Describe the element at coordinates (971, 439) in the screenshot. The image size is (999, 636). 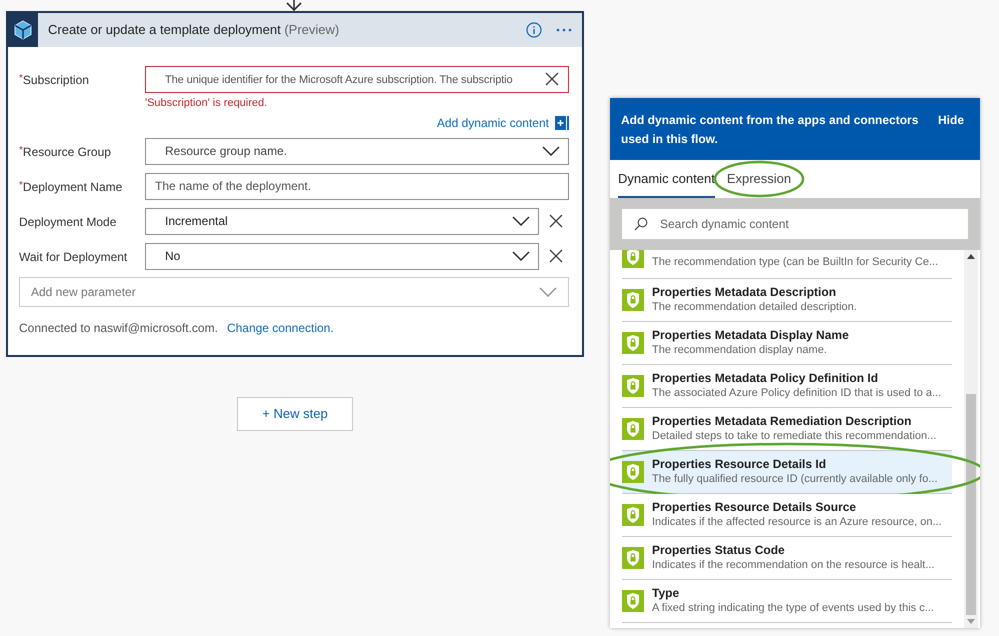
I see `scrollbar` at that location.